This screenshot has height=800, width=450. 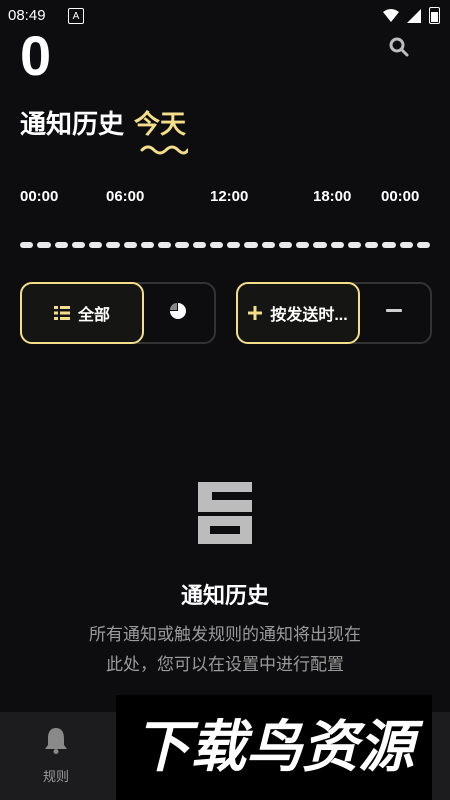 I want to click on pie-chart-icon, so click(x=178, y=311).